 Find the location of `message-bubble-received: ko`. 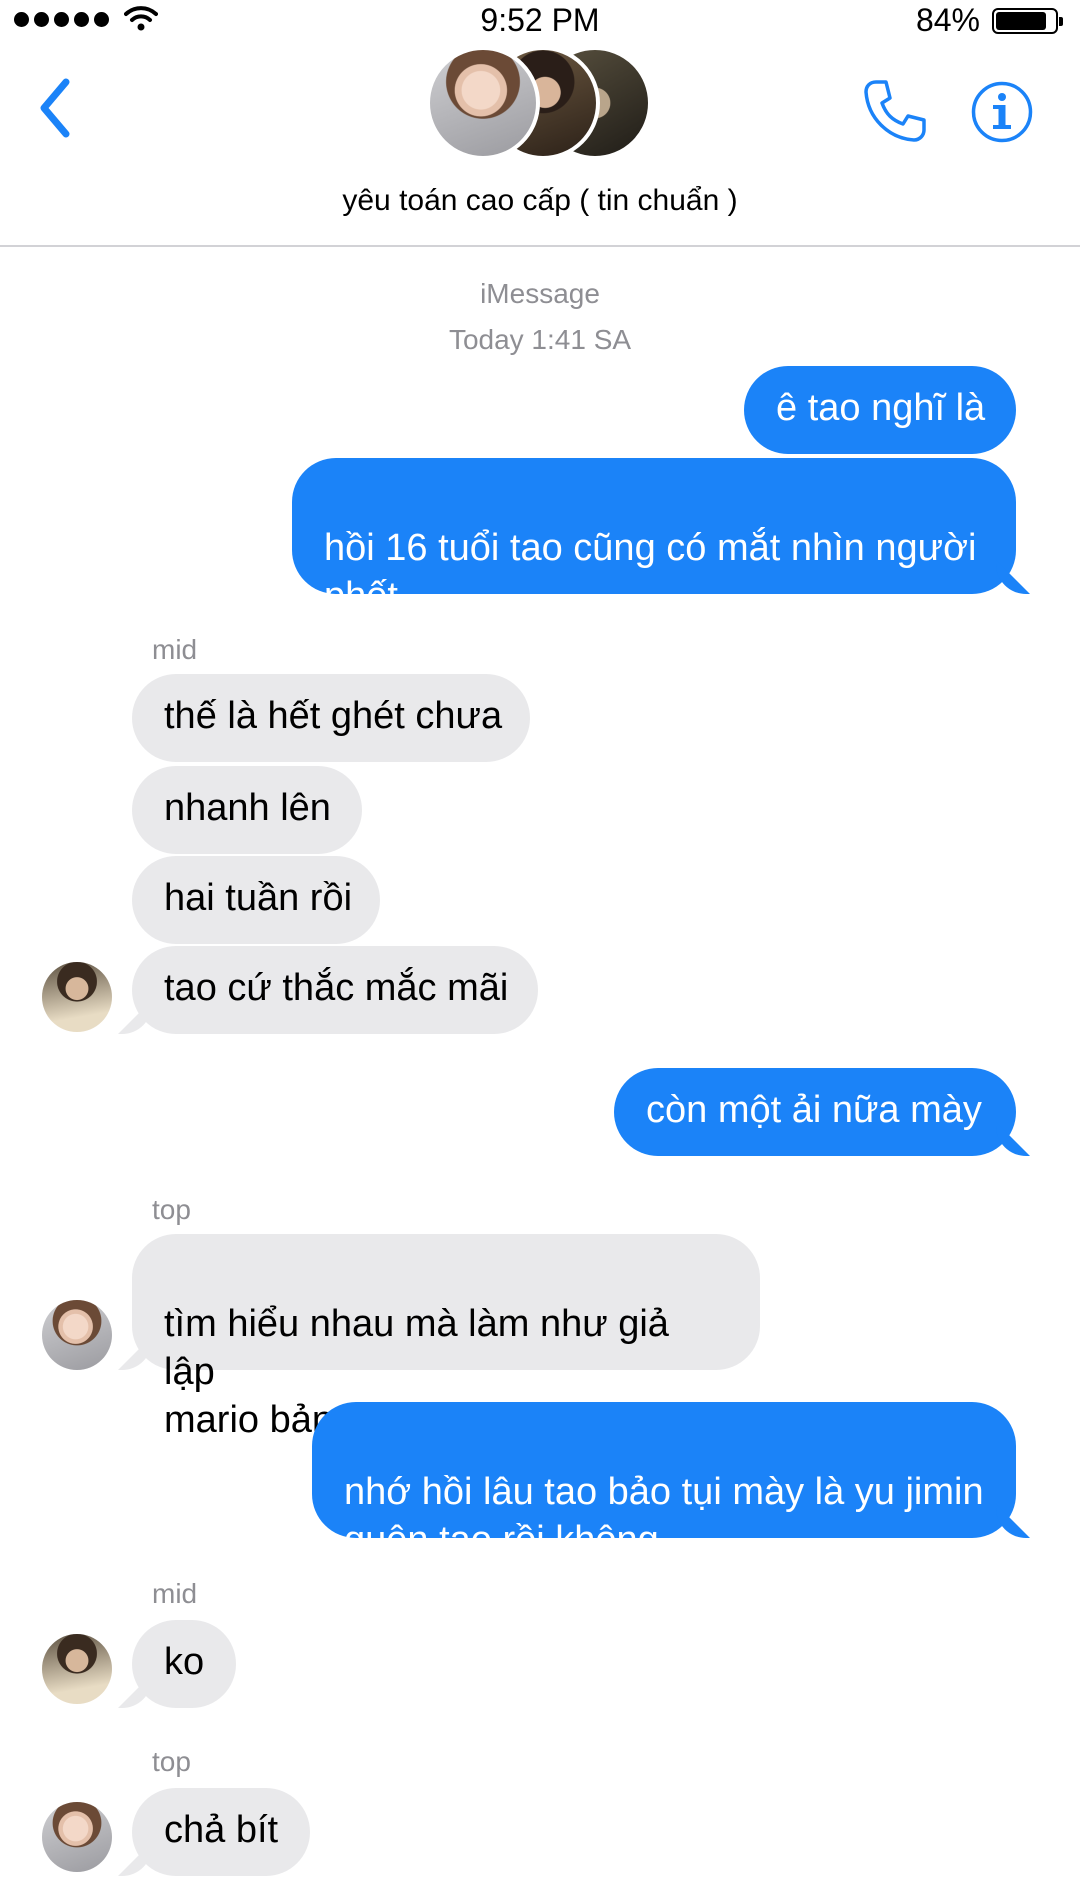

message-bubble-received: ko is located at coordinates (184, 1664).